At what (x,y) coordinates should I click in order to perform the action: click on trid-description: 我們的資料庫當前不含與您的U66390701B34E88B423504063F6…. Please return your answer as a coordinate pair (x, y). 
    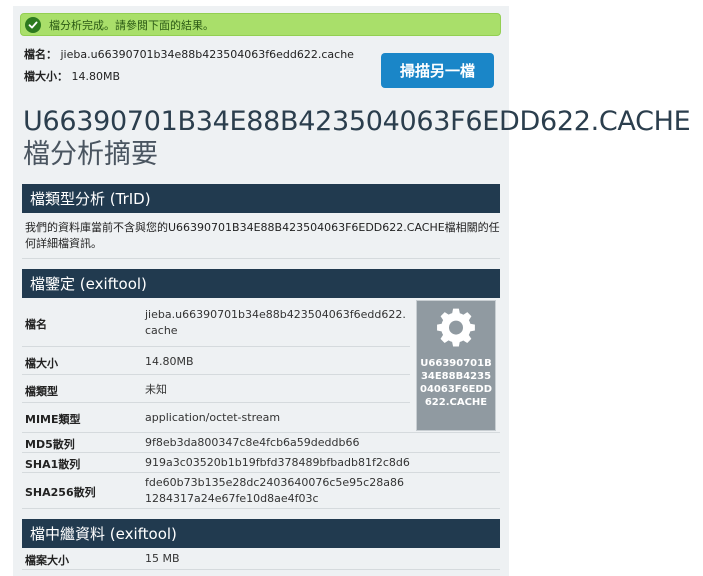
    Looking at the image, I should click on (262, 235).